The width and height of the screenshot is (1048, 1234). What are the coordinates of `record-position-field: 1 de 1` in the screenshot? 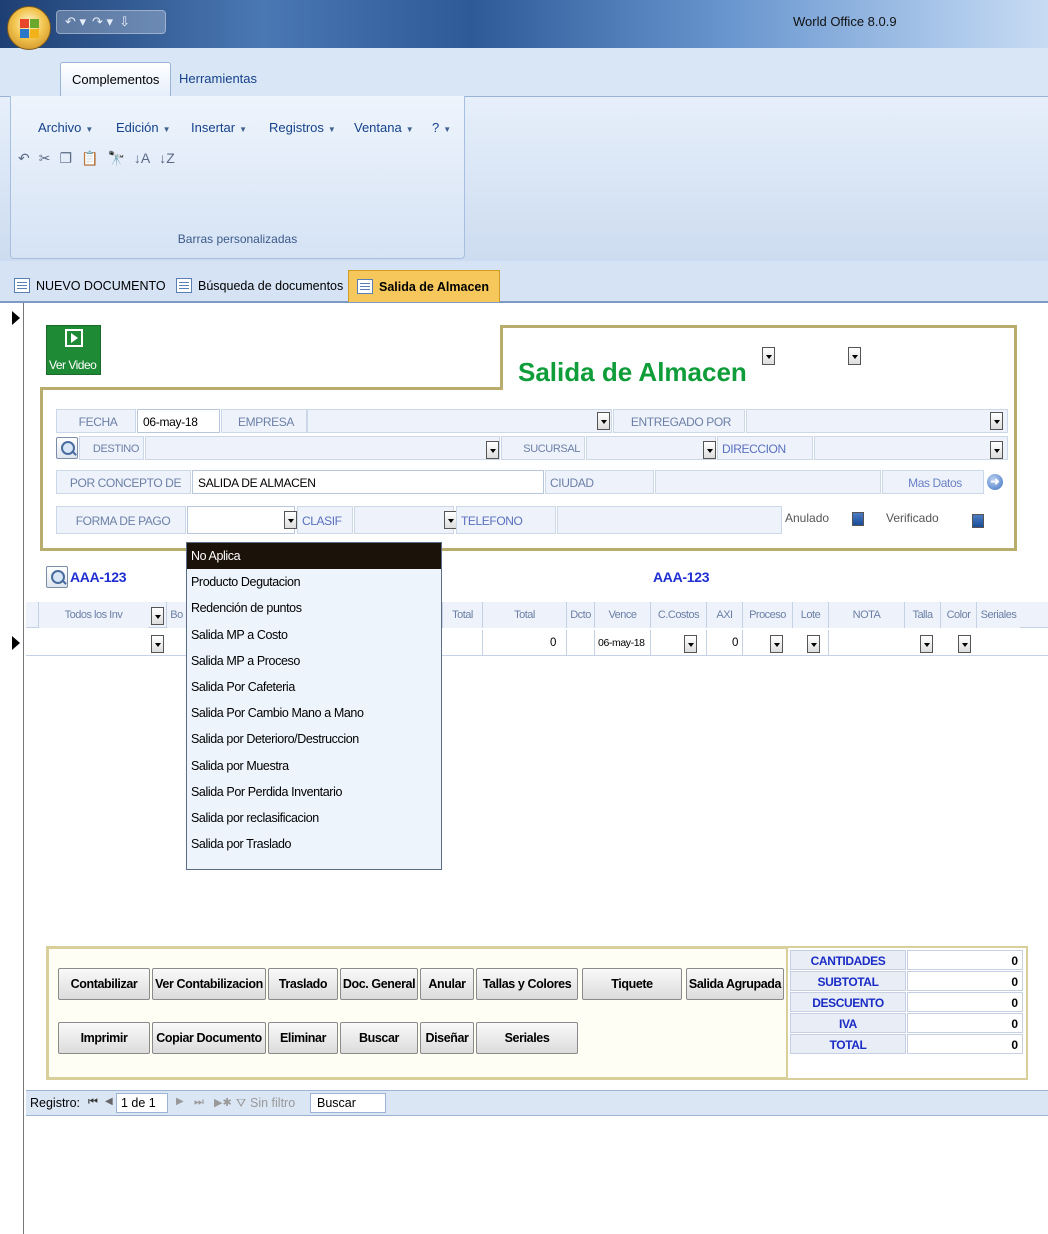 It's located at (142, 1103).